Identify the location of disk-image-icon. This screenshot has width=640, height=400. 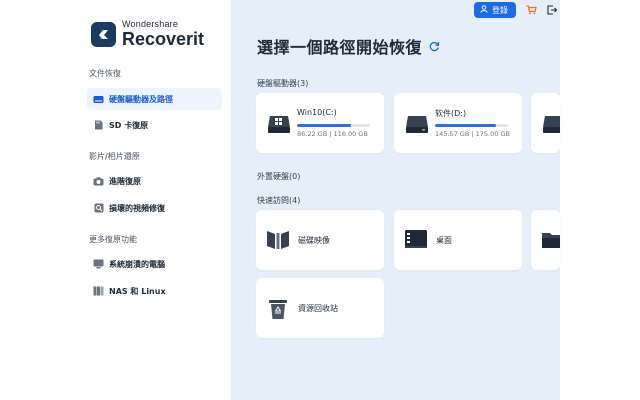
(278, 242).